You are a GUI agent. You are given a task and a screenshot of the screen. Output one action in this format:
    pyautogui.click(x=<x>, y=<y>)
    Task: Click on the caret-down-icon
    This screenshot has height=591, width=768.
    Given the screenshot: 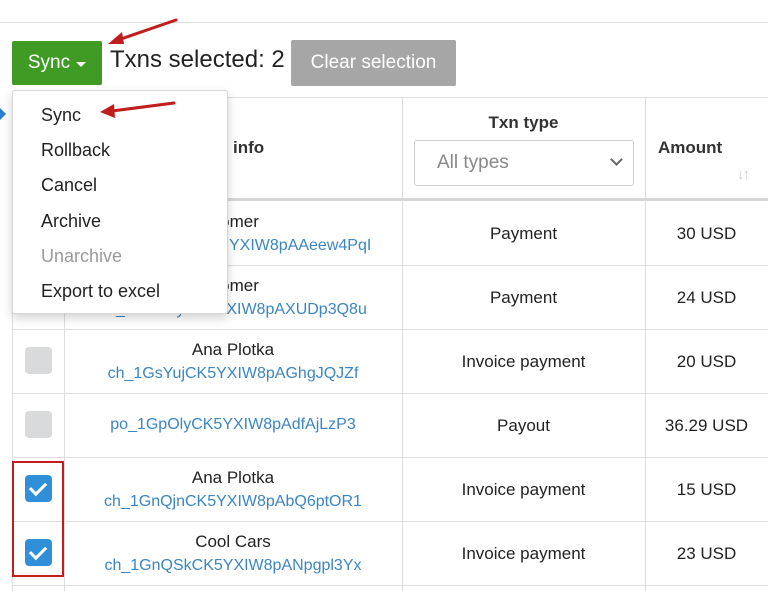 What is the action you would take?
    pyautogui.click(x=81, y=64)
    